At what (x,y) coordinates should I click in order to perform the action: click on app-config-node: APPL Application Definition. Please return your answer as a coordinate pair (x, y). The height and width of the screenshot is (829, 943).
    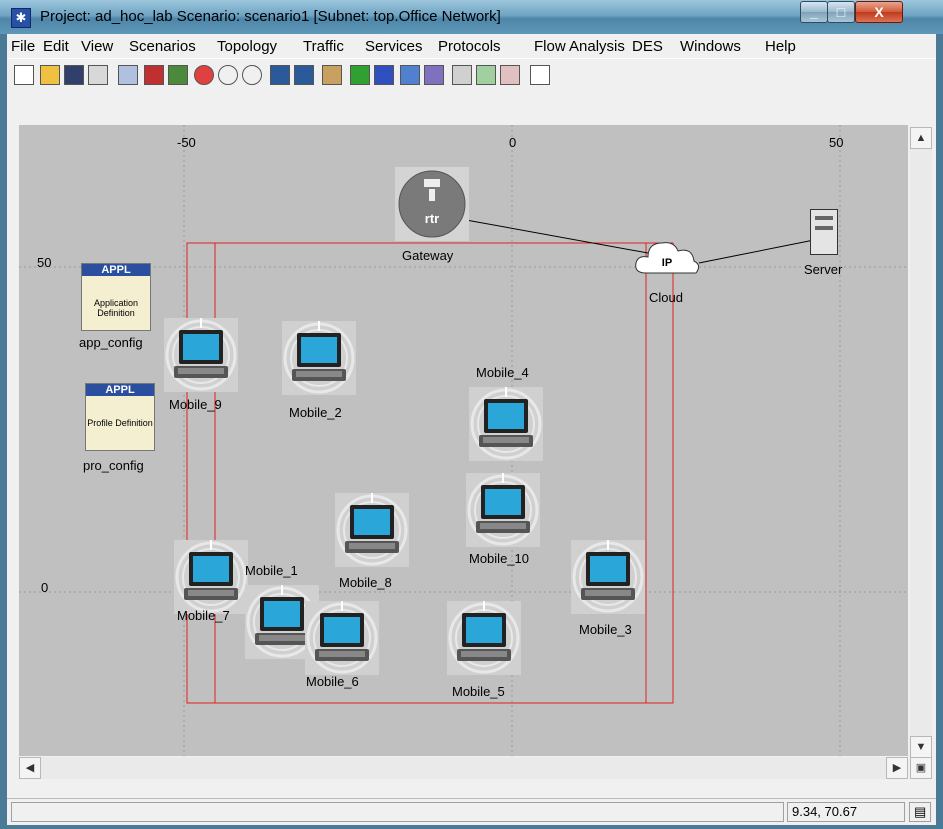
    Looking at the image, I should click on (116, 297).